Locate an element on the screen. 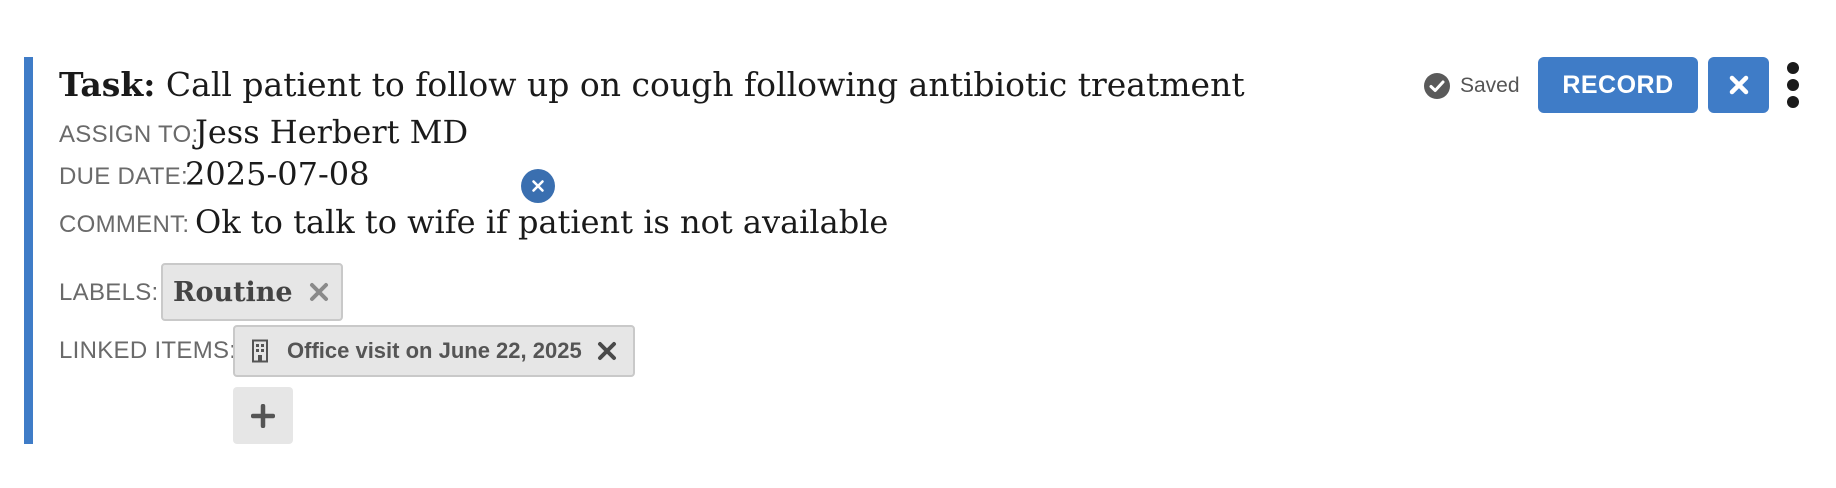  label-chip: Routine is located at coordinates (252, 292).